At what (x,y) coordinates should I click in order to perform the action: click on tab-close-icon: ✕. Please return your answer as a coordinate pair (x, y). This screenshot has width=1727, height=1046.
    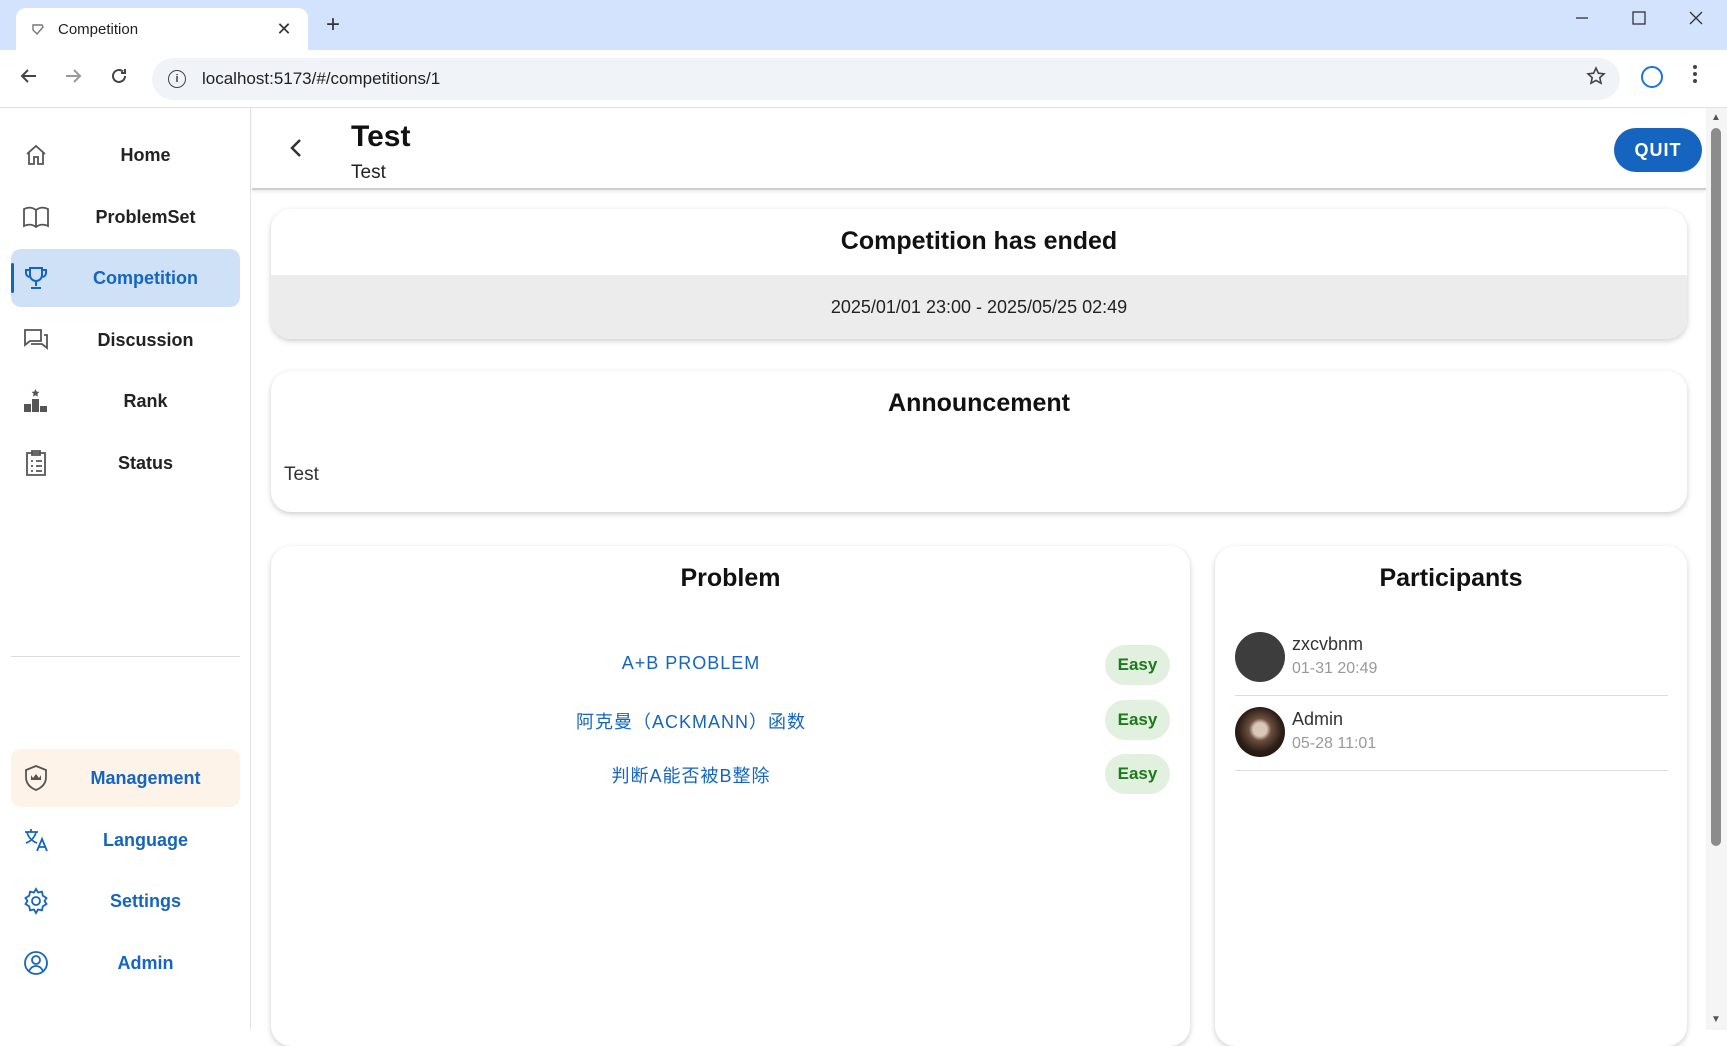
    Looking at the image, I should click on (284, 29).